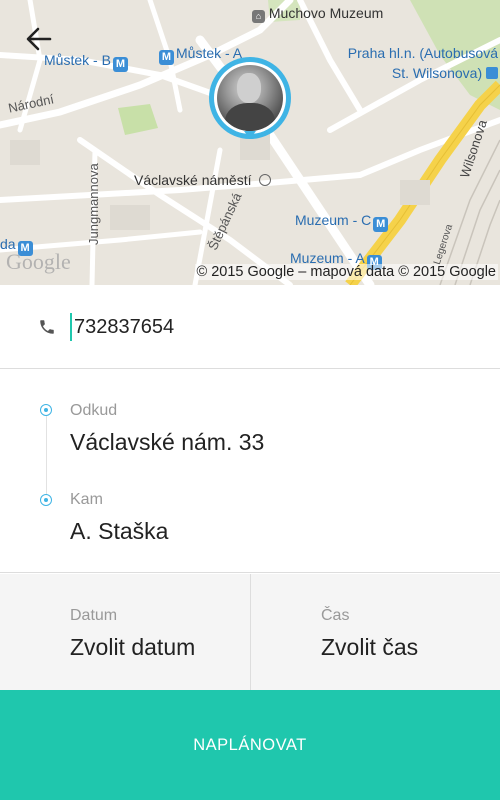  What do you see at coordinates (209, 53) in the screenshot?
I see `map-label-text: Můstek - A` at bounding box center [209, 53].